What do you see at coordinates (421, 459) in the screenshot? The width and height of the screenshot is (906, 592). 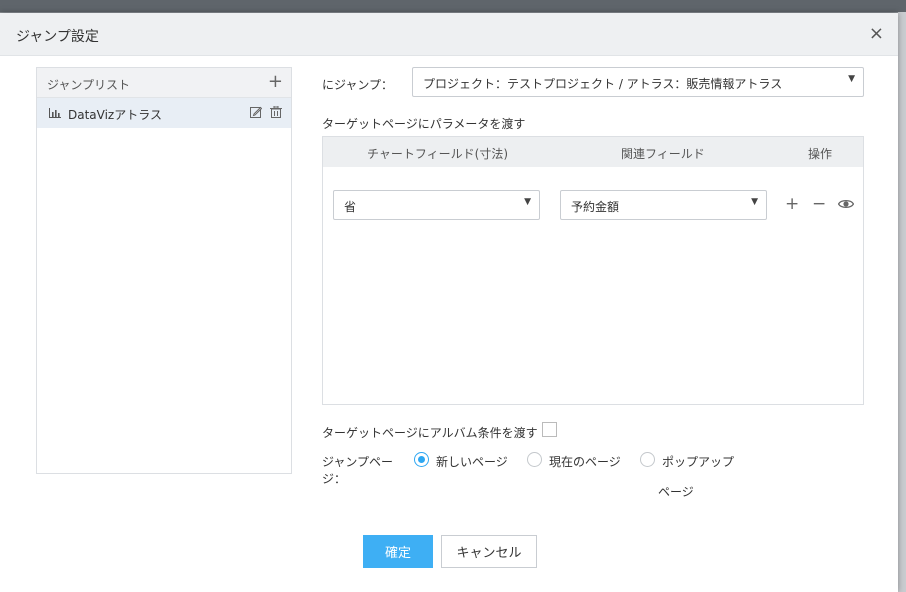 I see `radio-new-page` at bounding box center [421, 459].